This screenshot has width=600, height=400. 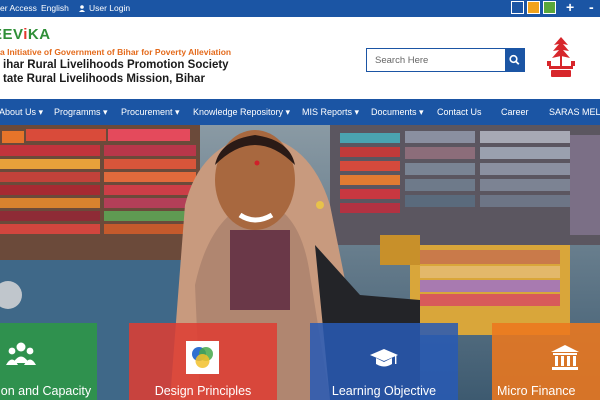 What do you see at coordinates (150, 112) in the screenshot?
I see `nav-procurement: Procurement ▾` at bounding box center [150, 112].